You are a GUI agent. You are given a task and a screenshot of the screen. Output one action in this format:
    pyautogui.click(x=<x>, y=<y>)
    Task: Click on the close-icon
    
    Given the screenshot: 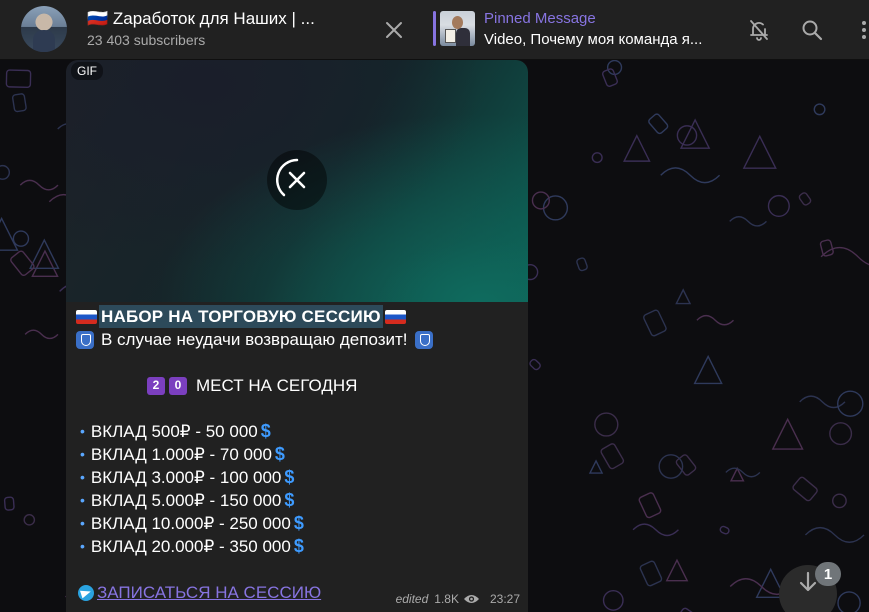 What is the action you would take?
    pyautogui.click(x=394, y=30)
    